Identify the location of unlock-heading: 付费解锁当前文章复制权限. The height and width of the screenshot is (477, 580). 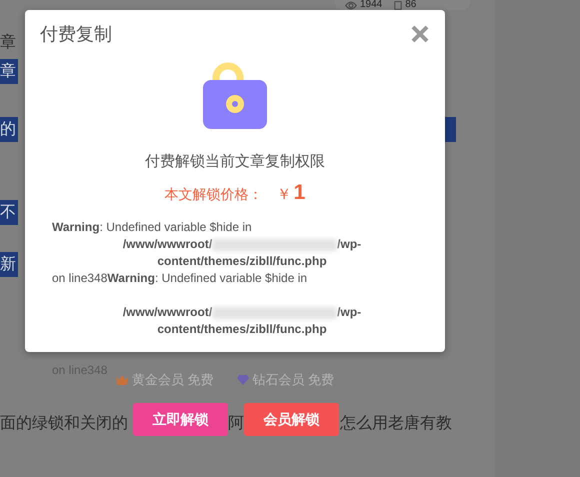
(235, 161).